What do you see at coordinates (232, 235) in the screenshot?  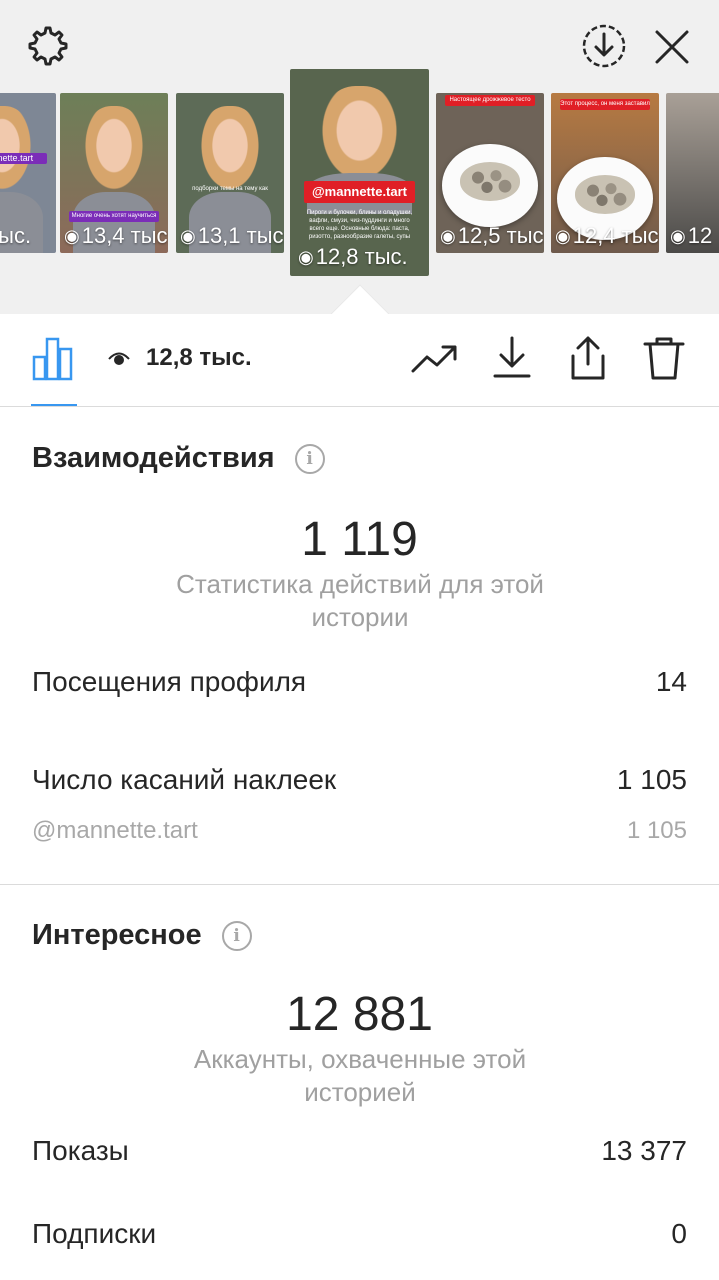 I see `story-views: ◉ 13,1 тыс.` at bounding box center [232, 235].